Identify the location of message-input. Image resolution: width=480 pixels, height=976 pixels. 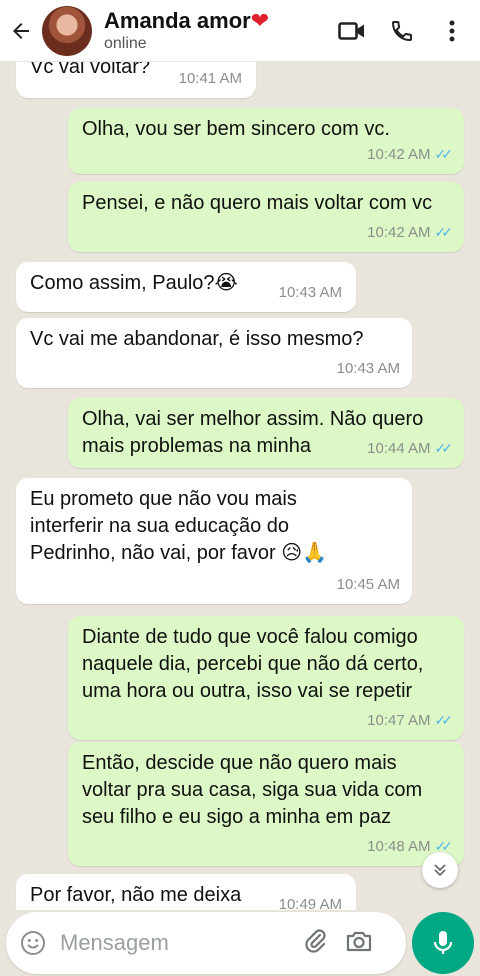
(180, 943).